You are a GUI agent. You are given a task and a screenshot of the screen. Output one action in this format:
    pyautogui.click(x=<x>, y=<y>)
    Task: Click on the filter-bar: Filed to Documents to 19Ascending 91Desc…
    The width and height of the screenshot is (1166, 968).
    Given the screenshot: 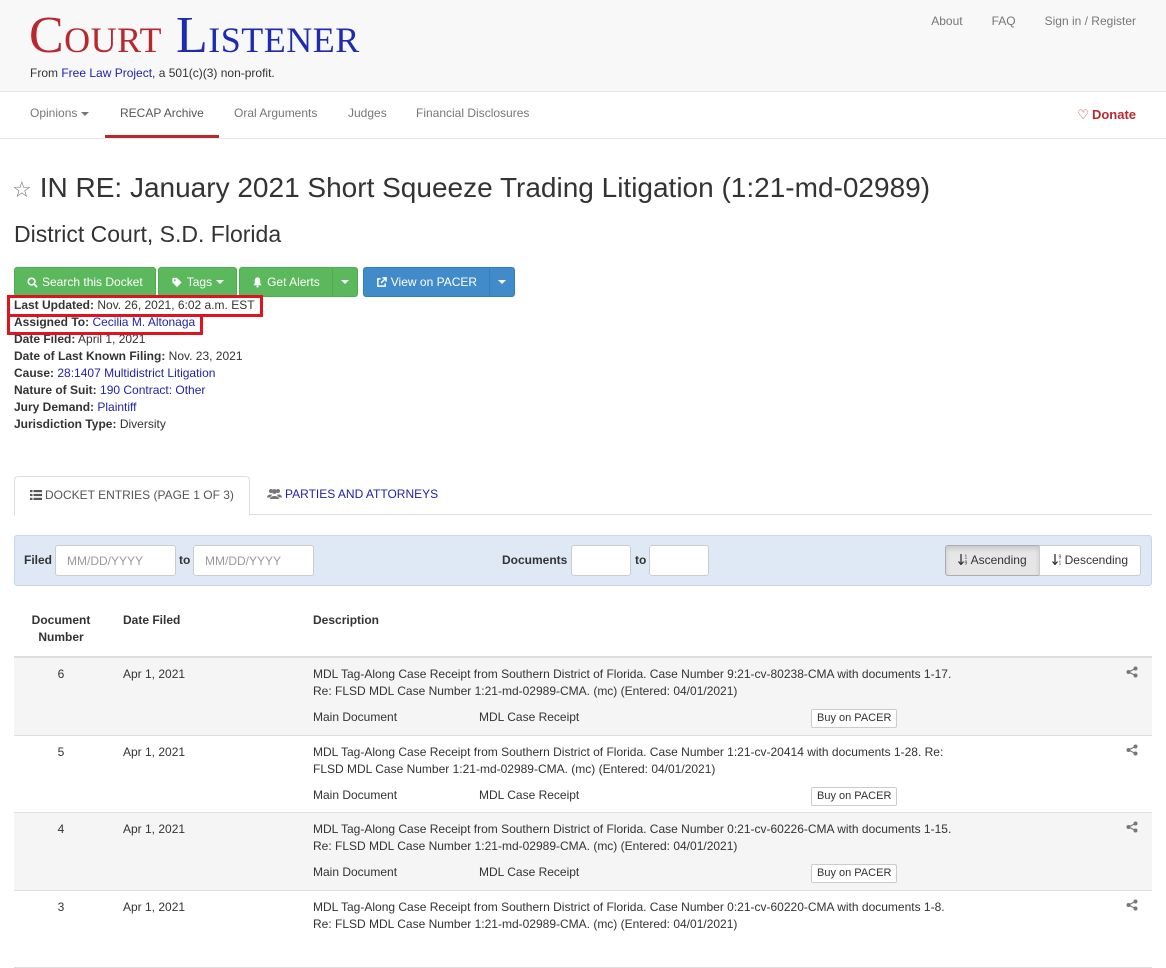 What is the action you would take?
    pyautogui.click(x=583, y=560)
    